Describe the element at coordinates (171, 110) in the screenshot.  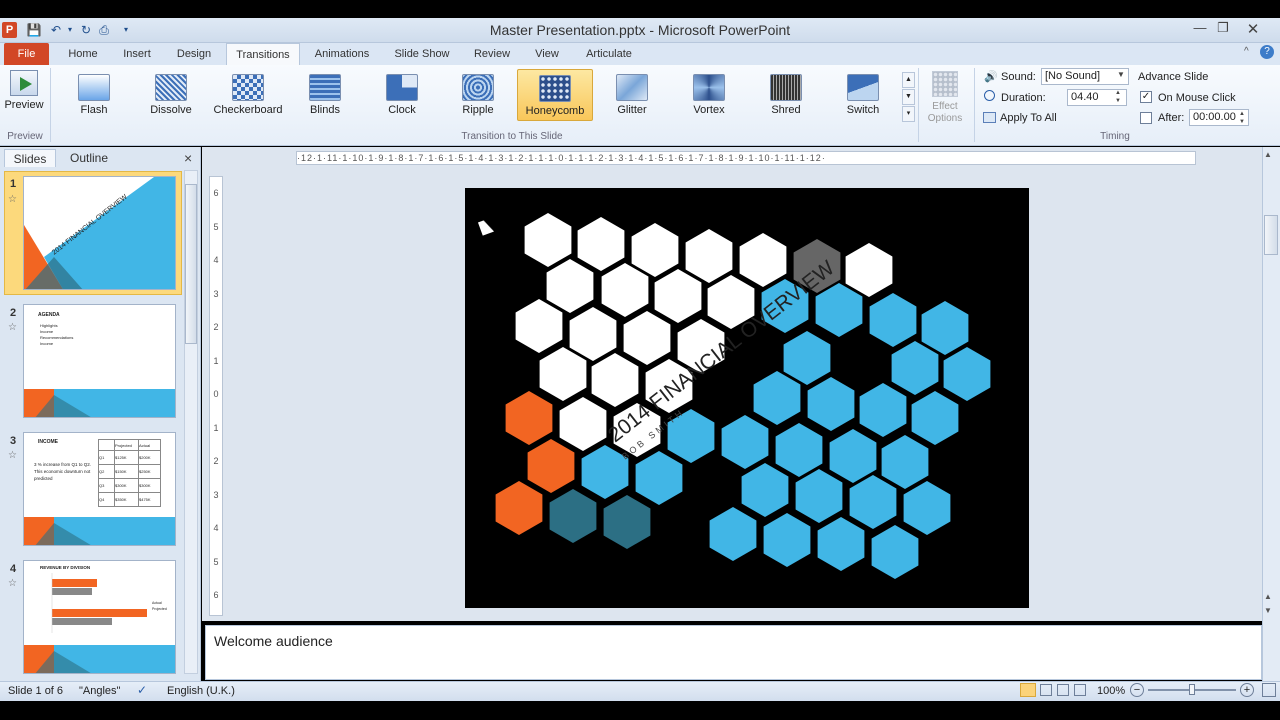
I see `transition-label: Dissolve` at that location.